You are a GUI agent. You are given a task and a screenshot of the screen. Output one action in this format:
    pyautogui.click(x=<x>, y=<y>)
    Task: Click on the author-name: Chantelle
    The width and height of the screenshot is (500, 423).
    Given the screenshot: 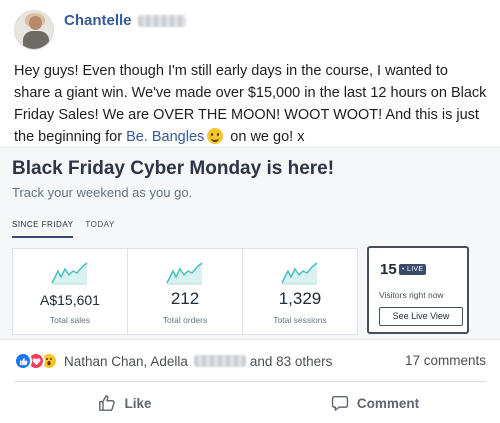 What is the action you would take?
    pyautogui.click(x=98, y=20)
    